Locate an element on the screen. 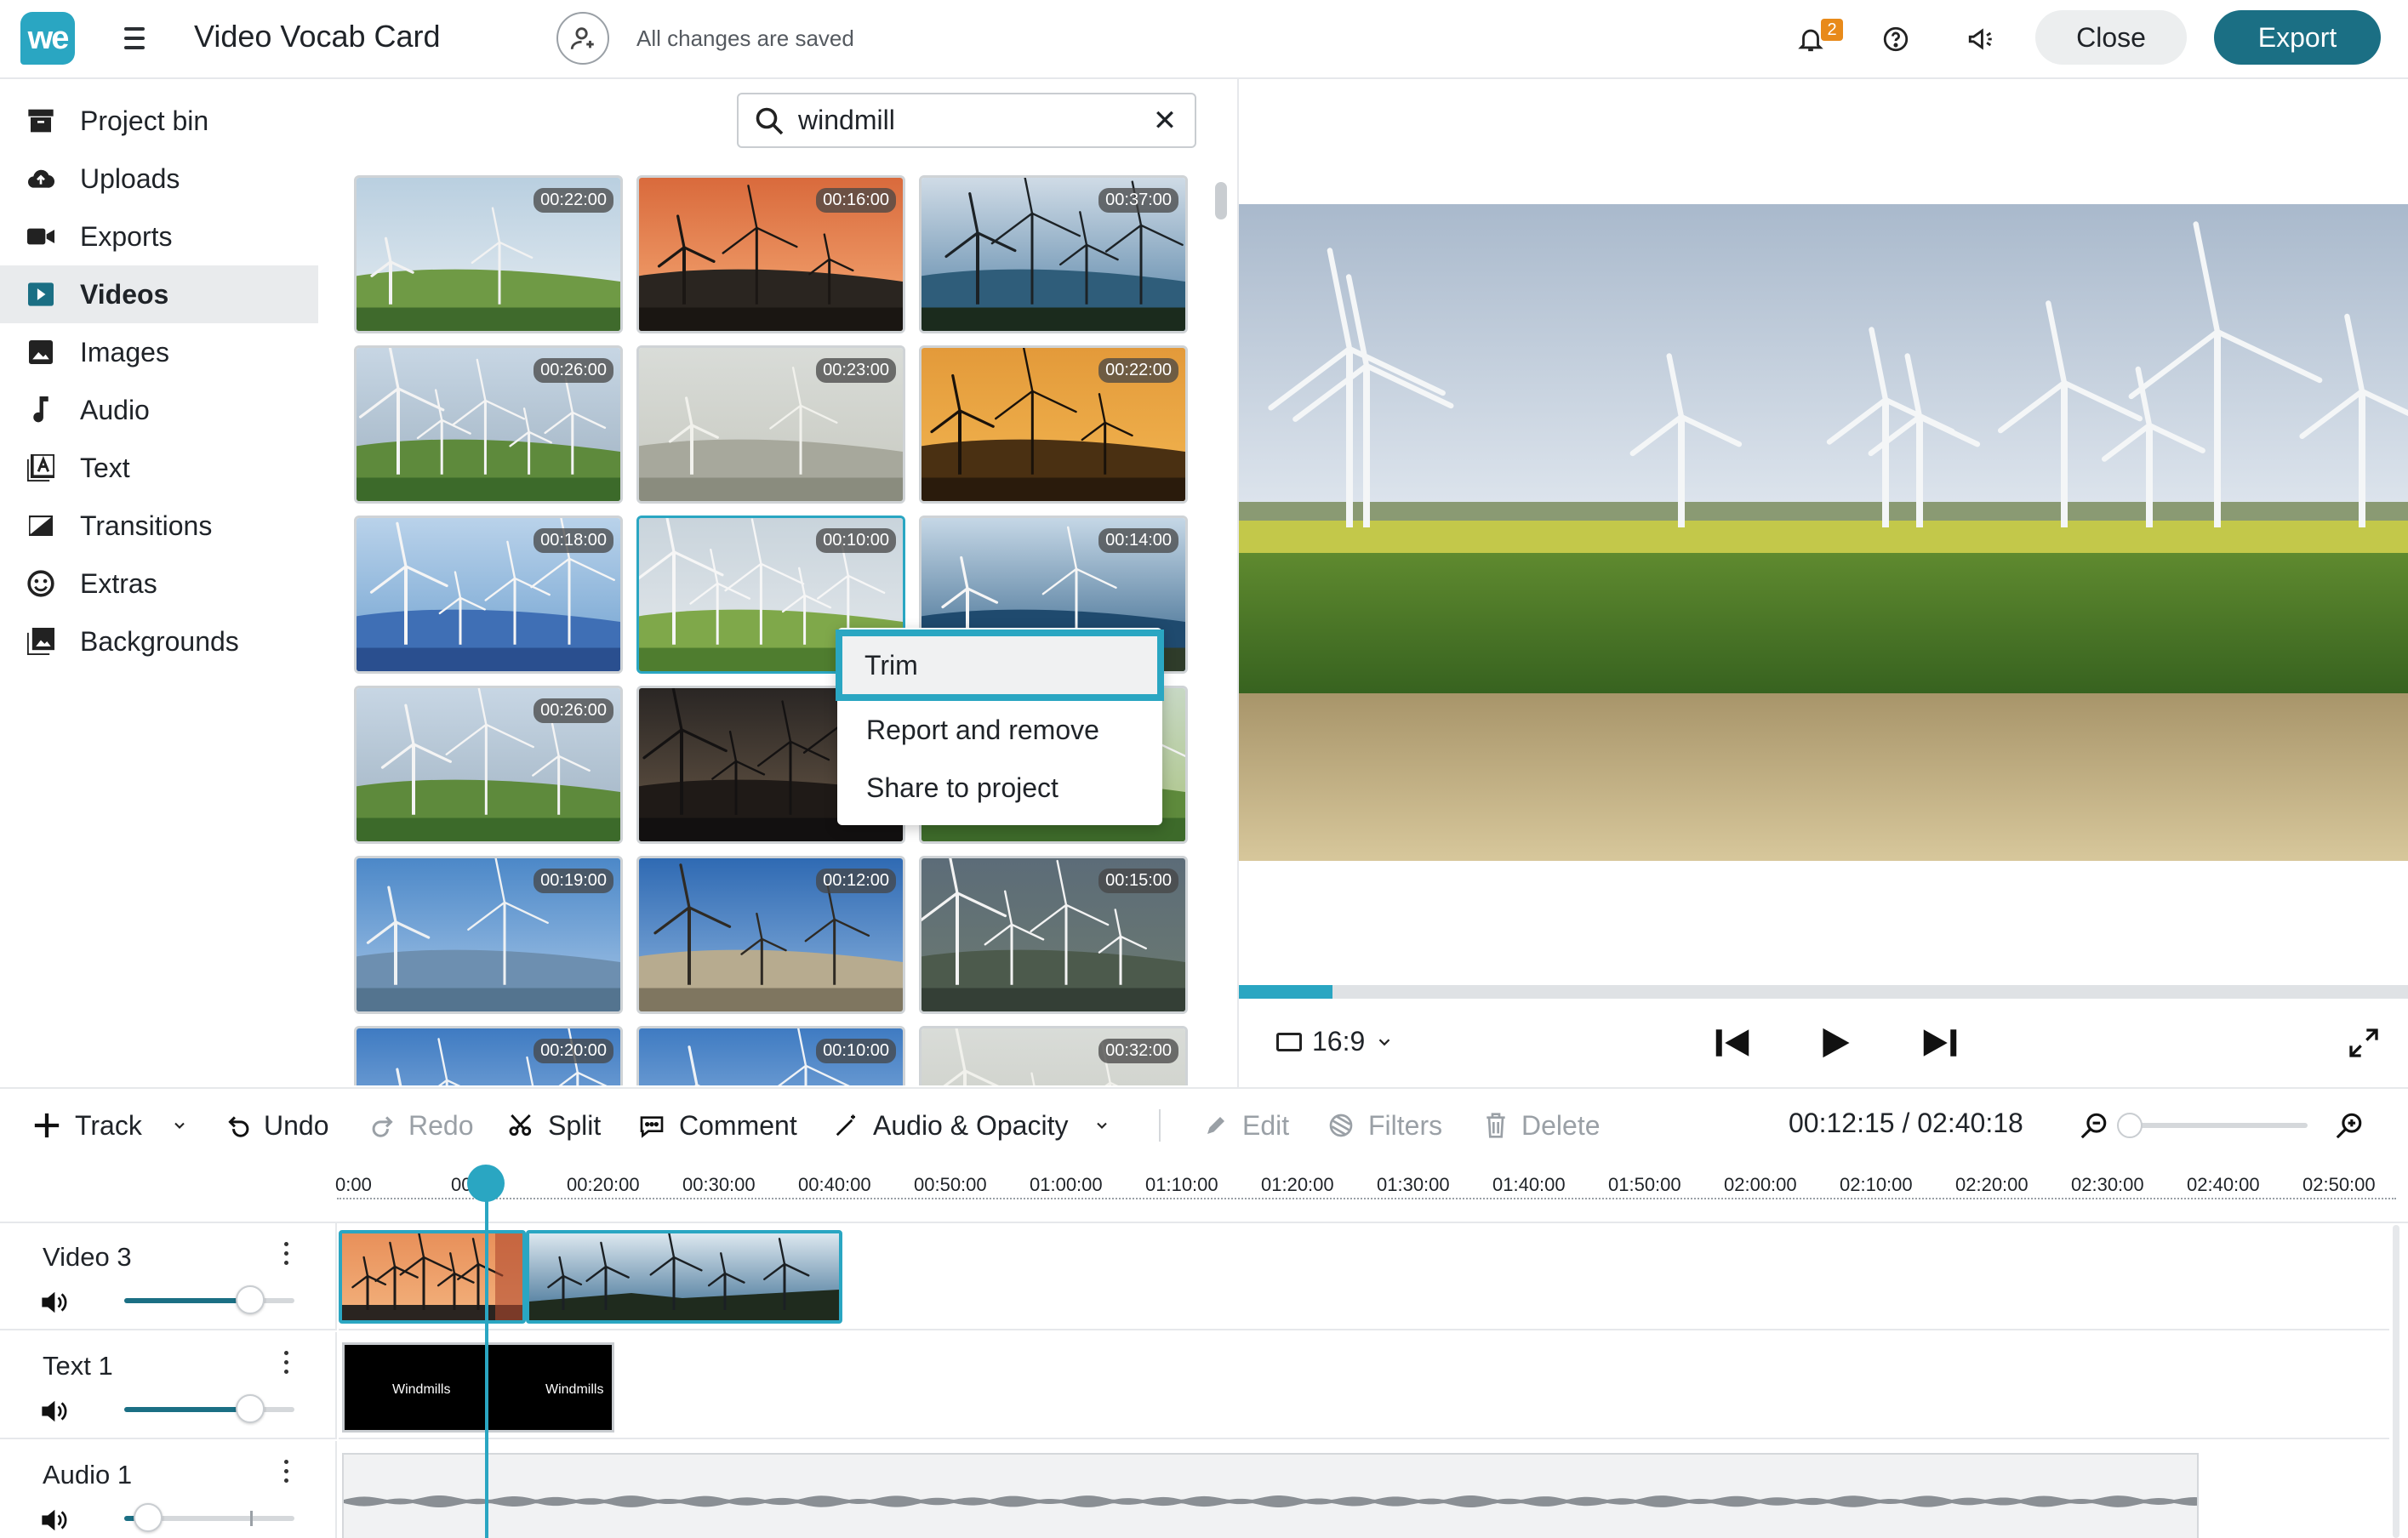 Image resolution: width=2408 pixels, height=1538 pixels. project-title: Video Vocab Card is located at coordinates (317, 37).